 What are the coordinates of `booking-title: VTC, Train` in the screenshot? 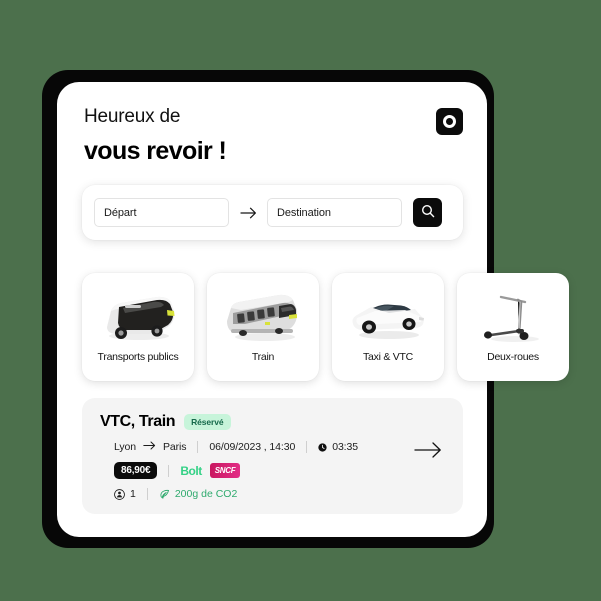 It's located at (138, 421).